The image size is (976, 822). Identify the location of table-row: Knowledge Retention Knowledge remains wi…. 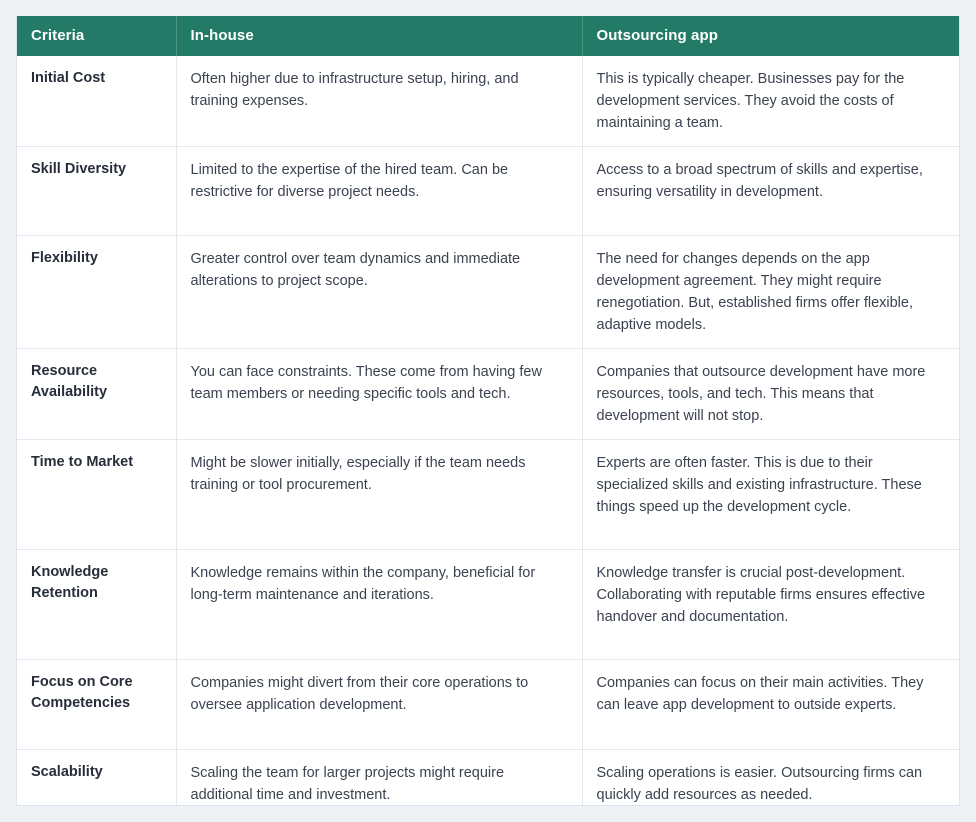
(488, 604).